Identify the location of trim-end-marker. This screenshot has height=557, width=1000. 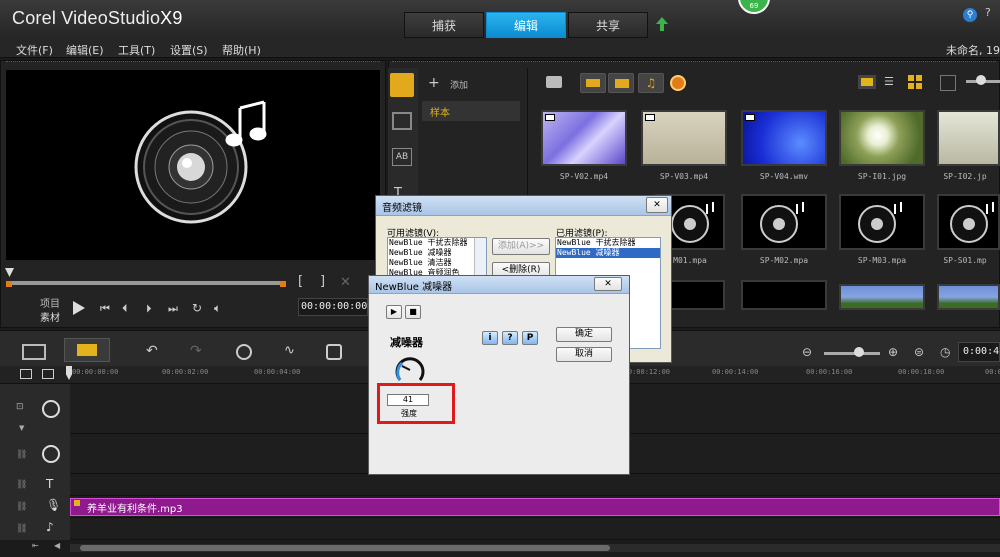
(283, 284).